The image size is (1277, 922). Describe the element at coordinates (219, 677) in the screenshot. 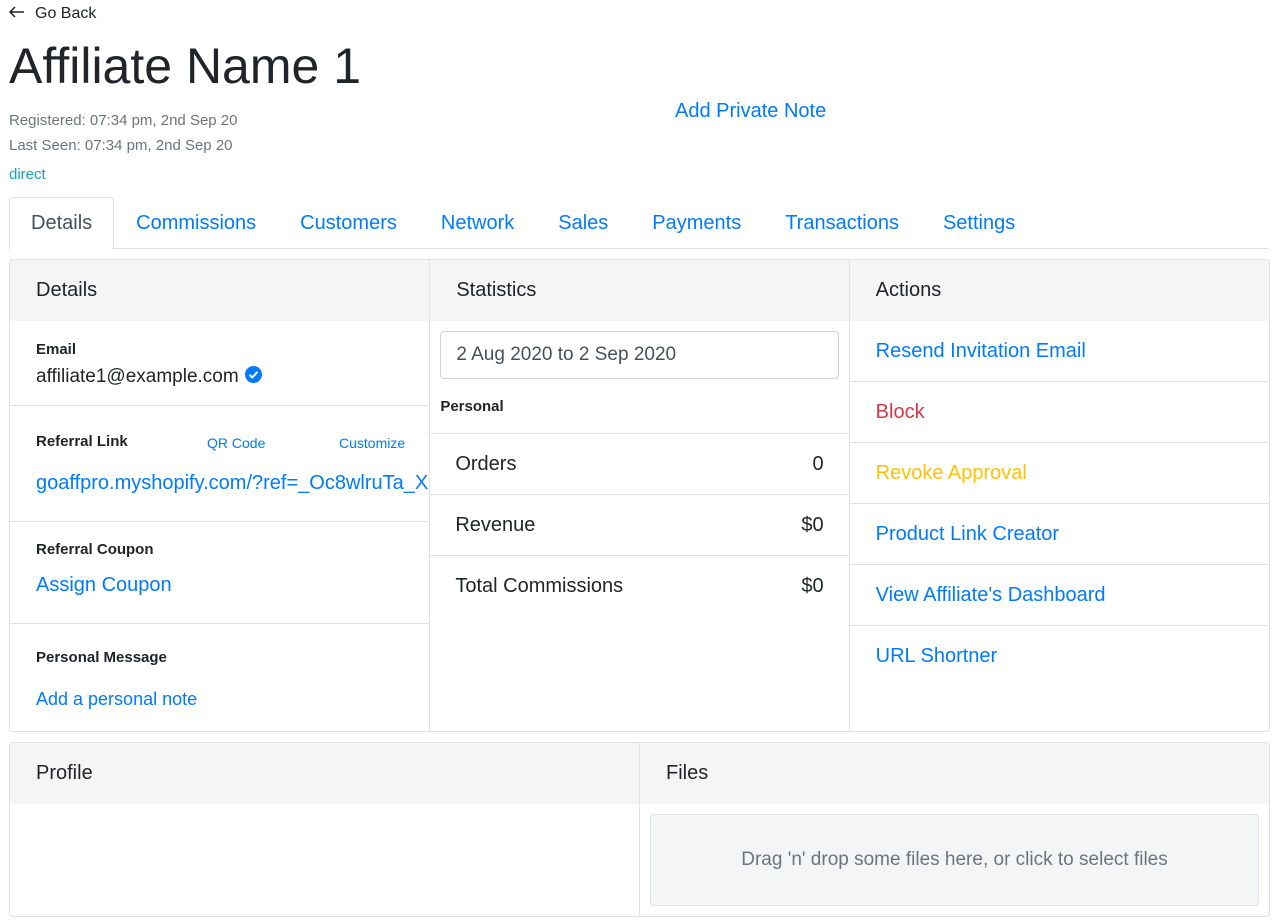

I see `personal-message-section: Personal Message Add a personal note` at that location.